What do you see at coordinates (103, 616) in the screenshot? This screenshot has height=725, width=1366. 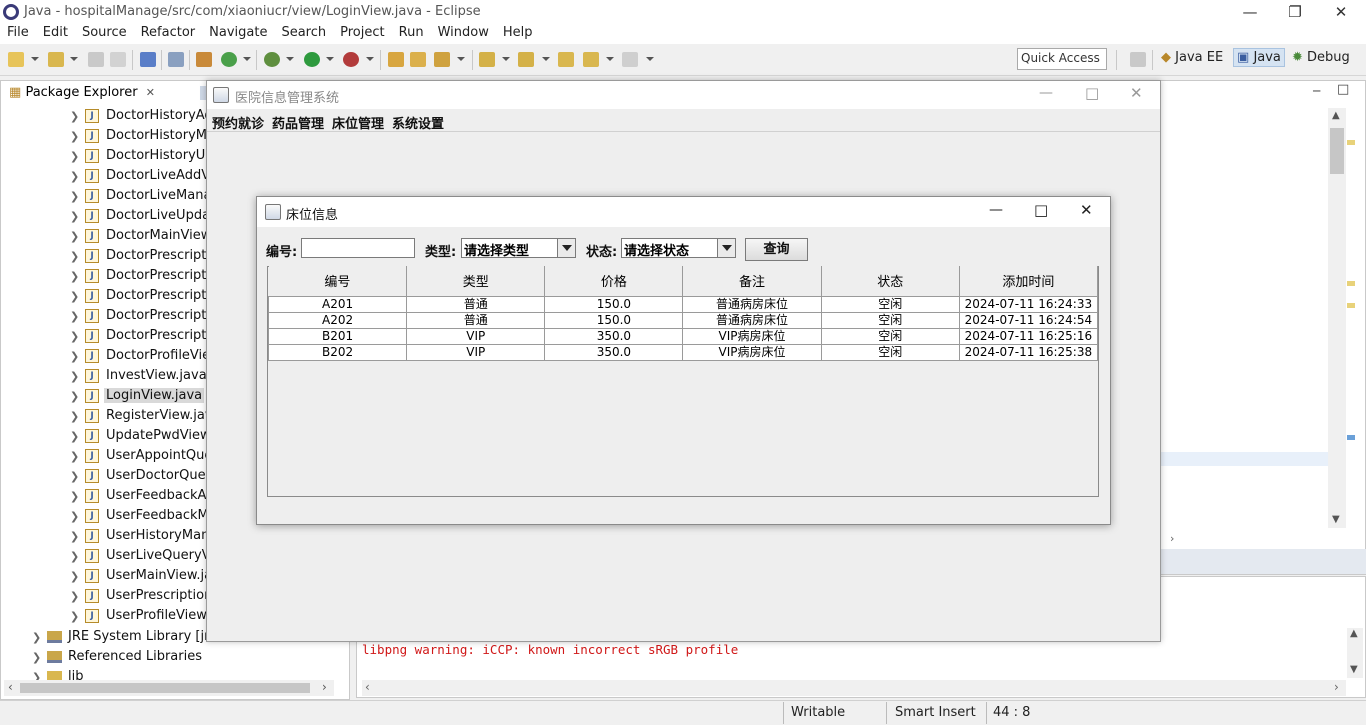 I see `tree-node-file: ❯JUserProfileView.ja` at bounding box center [103, 616].